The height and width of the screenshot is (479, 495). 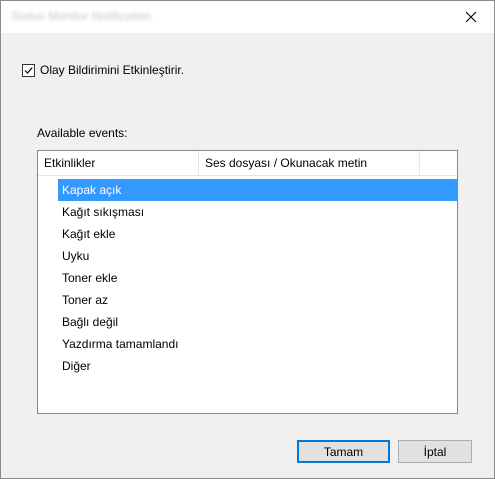 I want to click on column-header-sound-file: Ses dosyası / Okunacak metin, so click(x=309, y=163).